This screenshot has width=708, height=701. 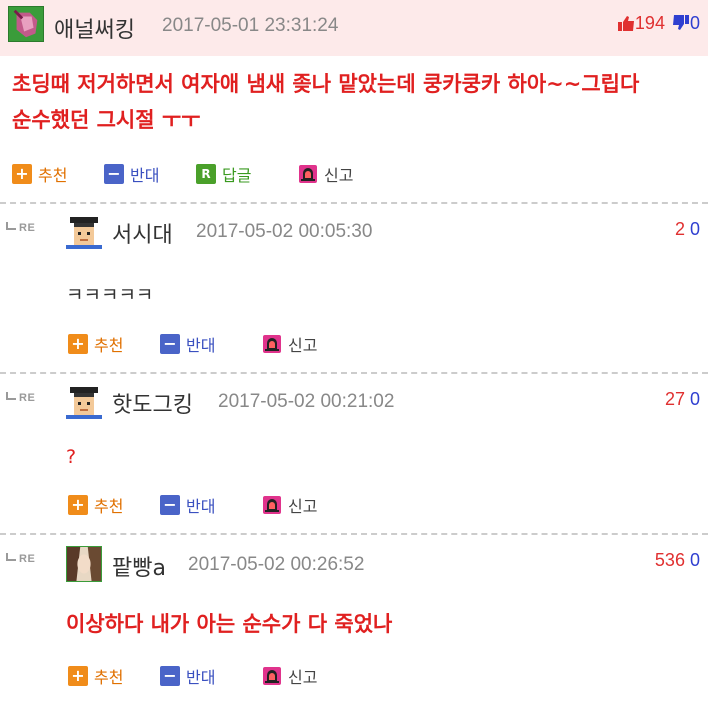 I want to click on comment-upvote-count: 27, so click(x=675, y=399).